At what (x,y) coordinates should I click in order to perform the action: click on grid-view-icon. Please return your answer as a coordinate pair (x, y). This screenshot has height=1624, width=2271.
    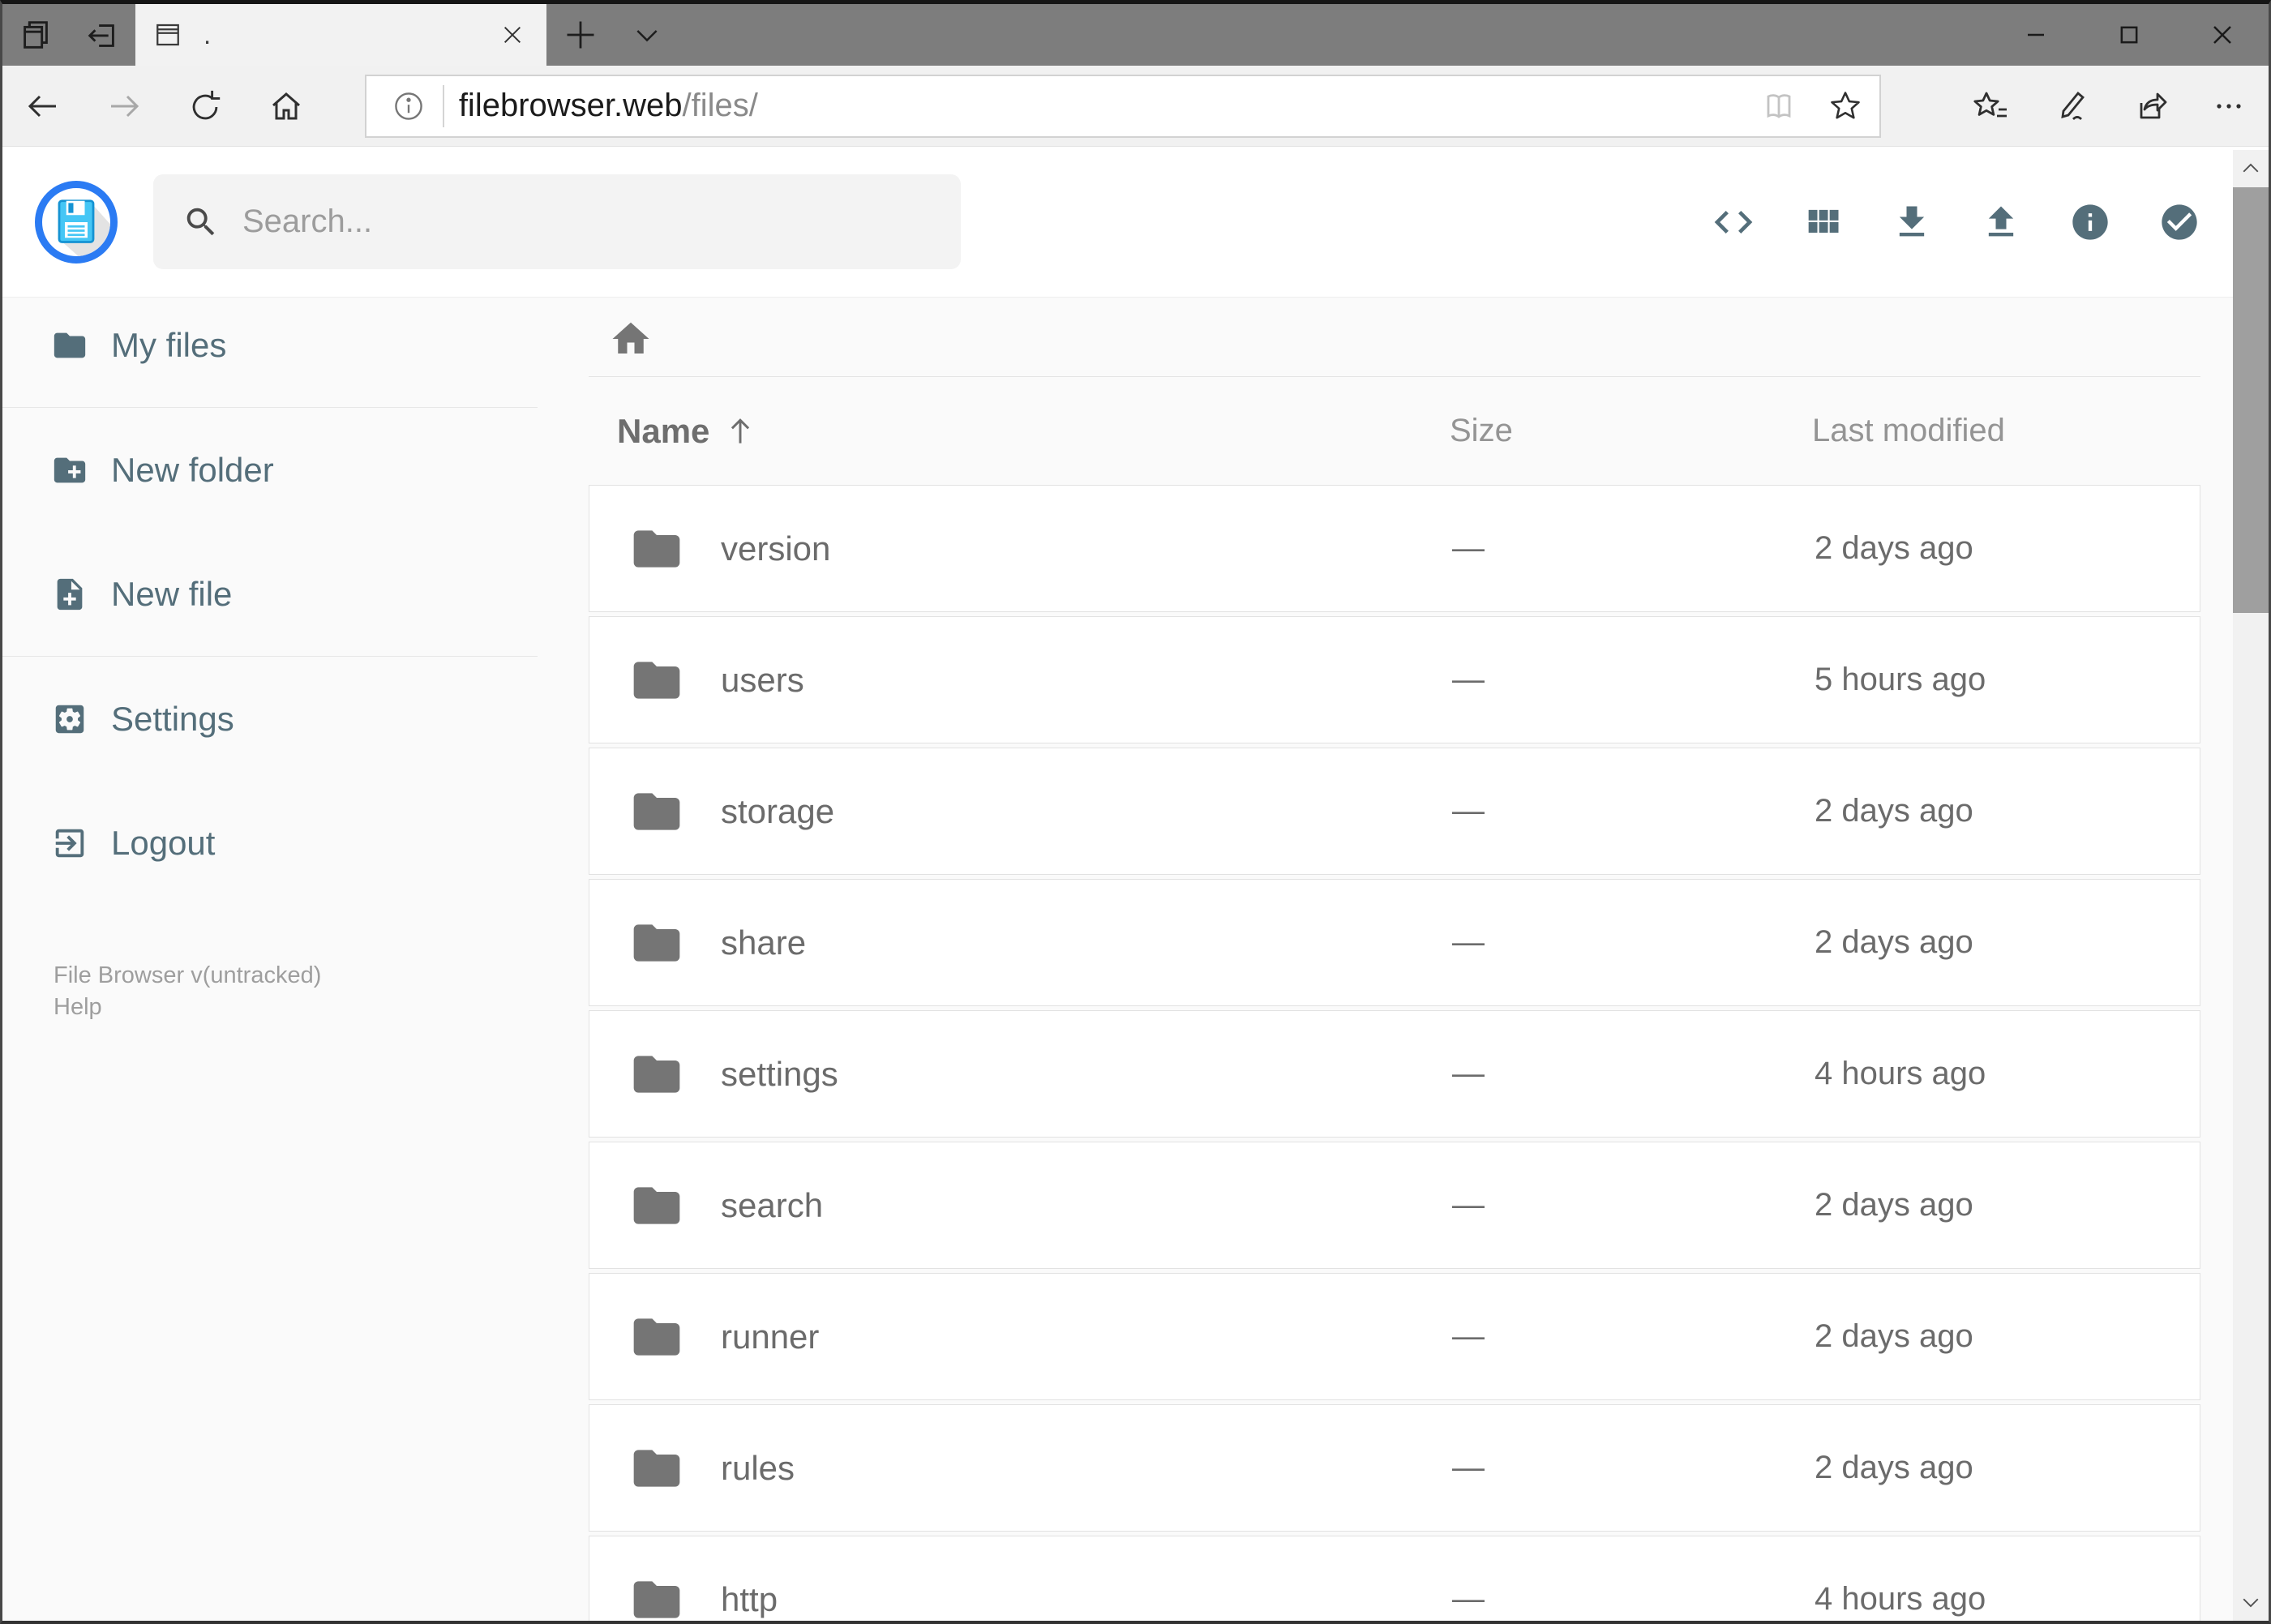
    Looking at the image, I should click on (1824, 221).